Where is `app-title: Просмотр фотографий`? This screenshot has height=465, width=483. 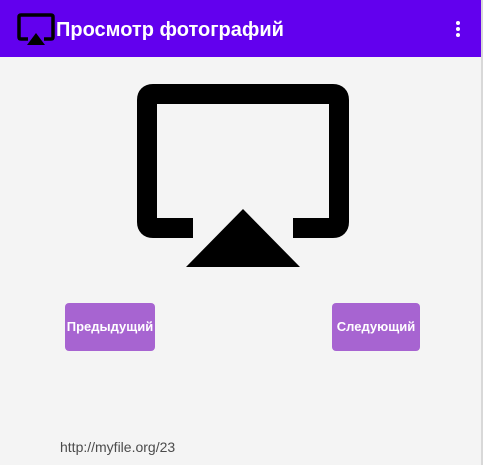
app-title: Просмотр фотографий is located at coordinates (170, 30).